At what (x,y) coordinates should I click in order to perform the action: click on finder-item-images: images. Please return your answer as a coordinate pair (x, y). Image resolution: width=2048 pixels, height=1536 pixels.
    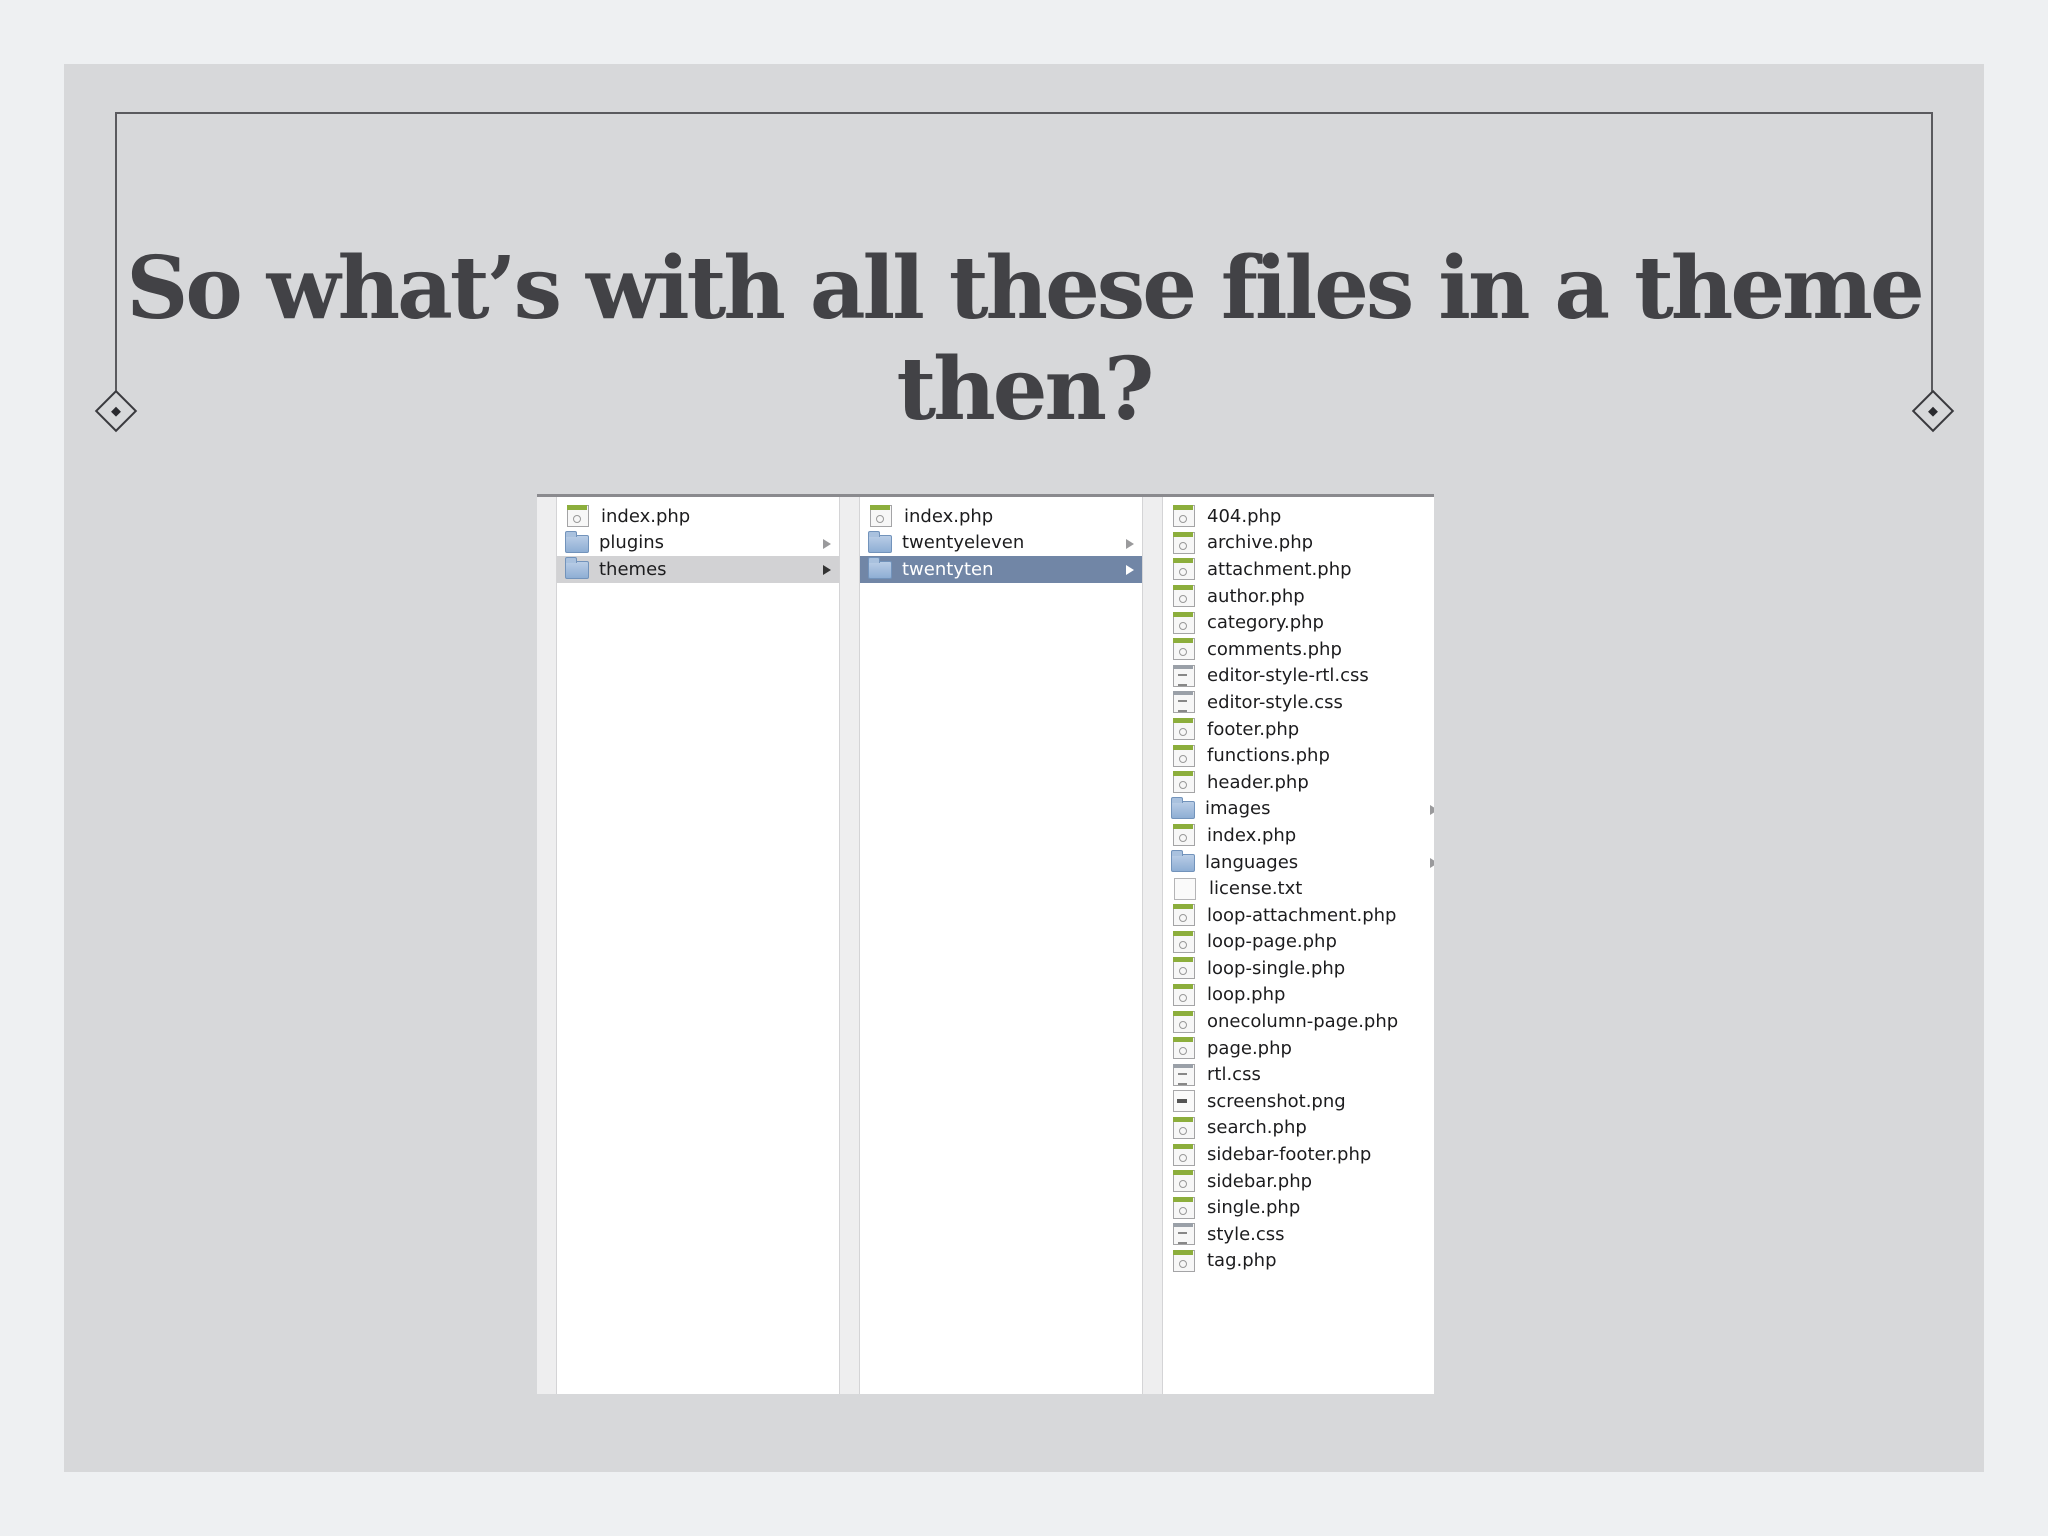
    Looking at the image, I should click on (1298, 809).